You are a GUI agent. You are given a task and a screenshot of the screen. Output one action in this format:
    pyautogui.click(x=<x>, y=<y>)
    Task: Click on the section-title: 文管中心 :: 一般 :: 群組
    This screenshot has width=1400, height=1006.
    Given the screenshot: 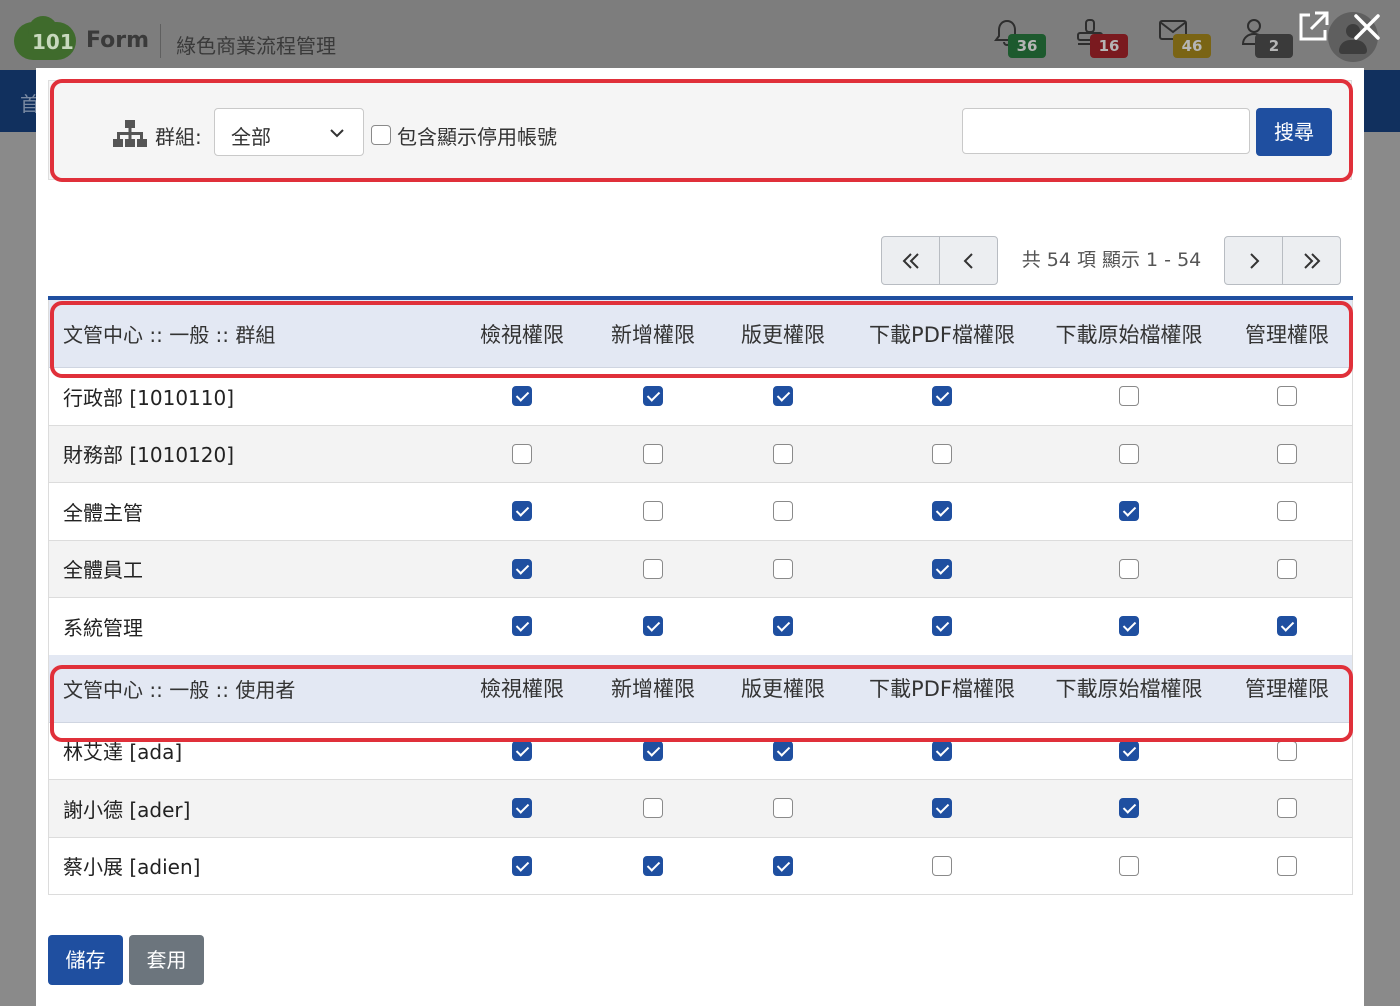 What is the action you would take?
    pyautogui.click(x=169, y=335)
    